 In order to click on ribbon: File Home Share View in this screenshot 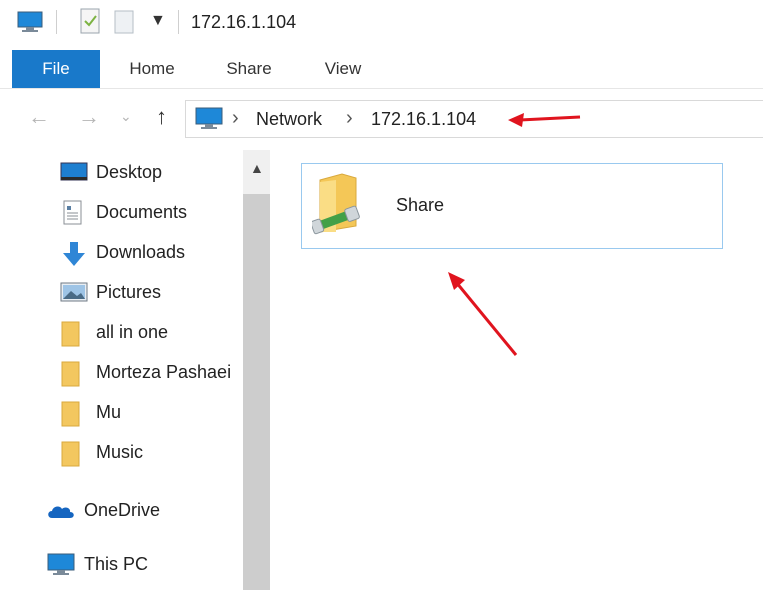, I will do `click(381, 69)`.